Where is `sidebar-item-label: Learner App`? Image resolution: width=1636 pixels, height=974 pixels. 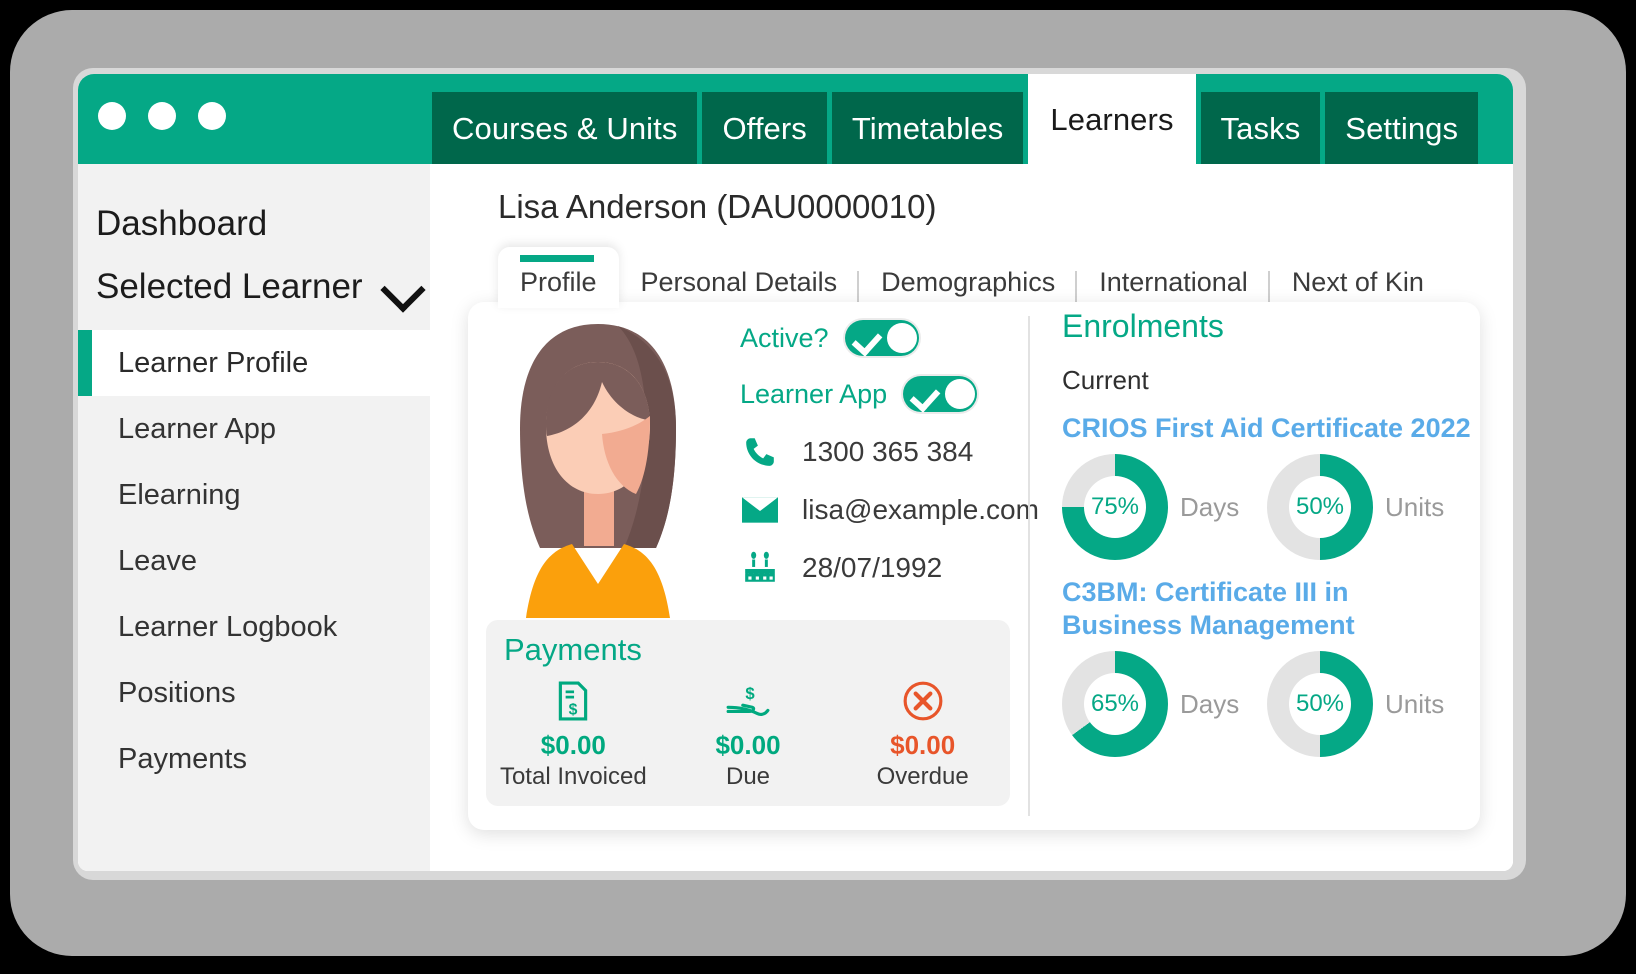 sidebar-item-label: Learner App is located at coordinates (197, 428).